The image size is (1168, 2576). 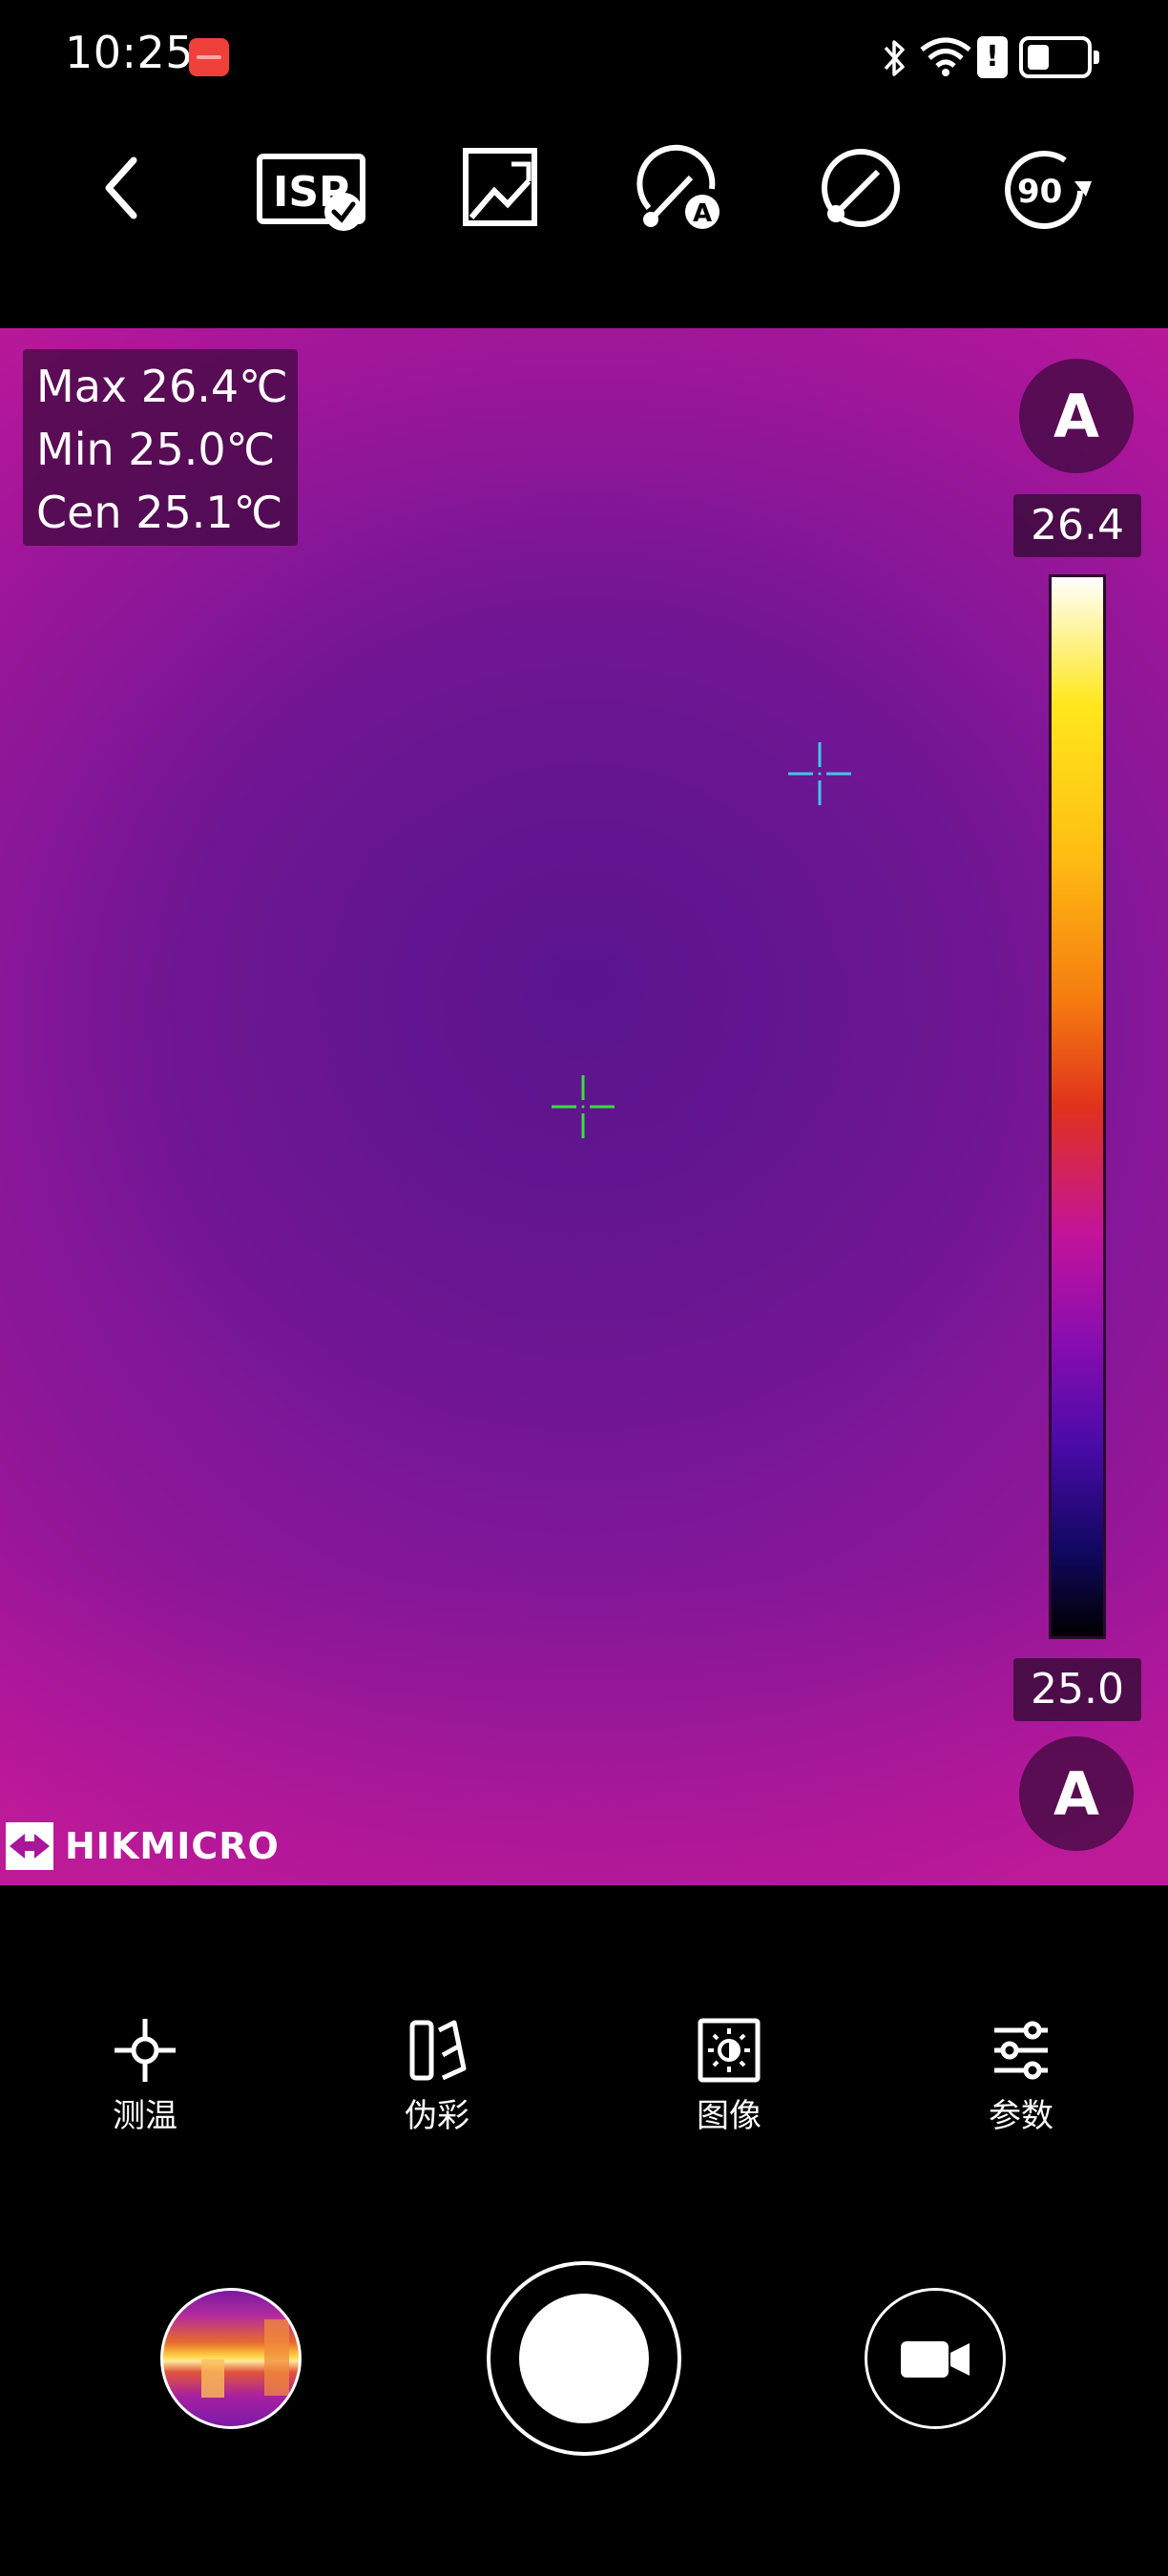 I want to click on wifi-icon, so click(x=945, y=55).